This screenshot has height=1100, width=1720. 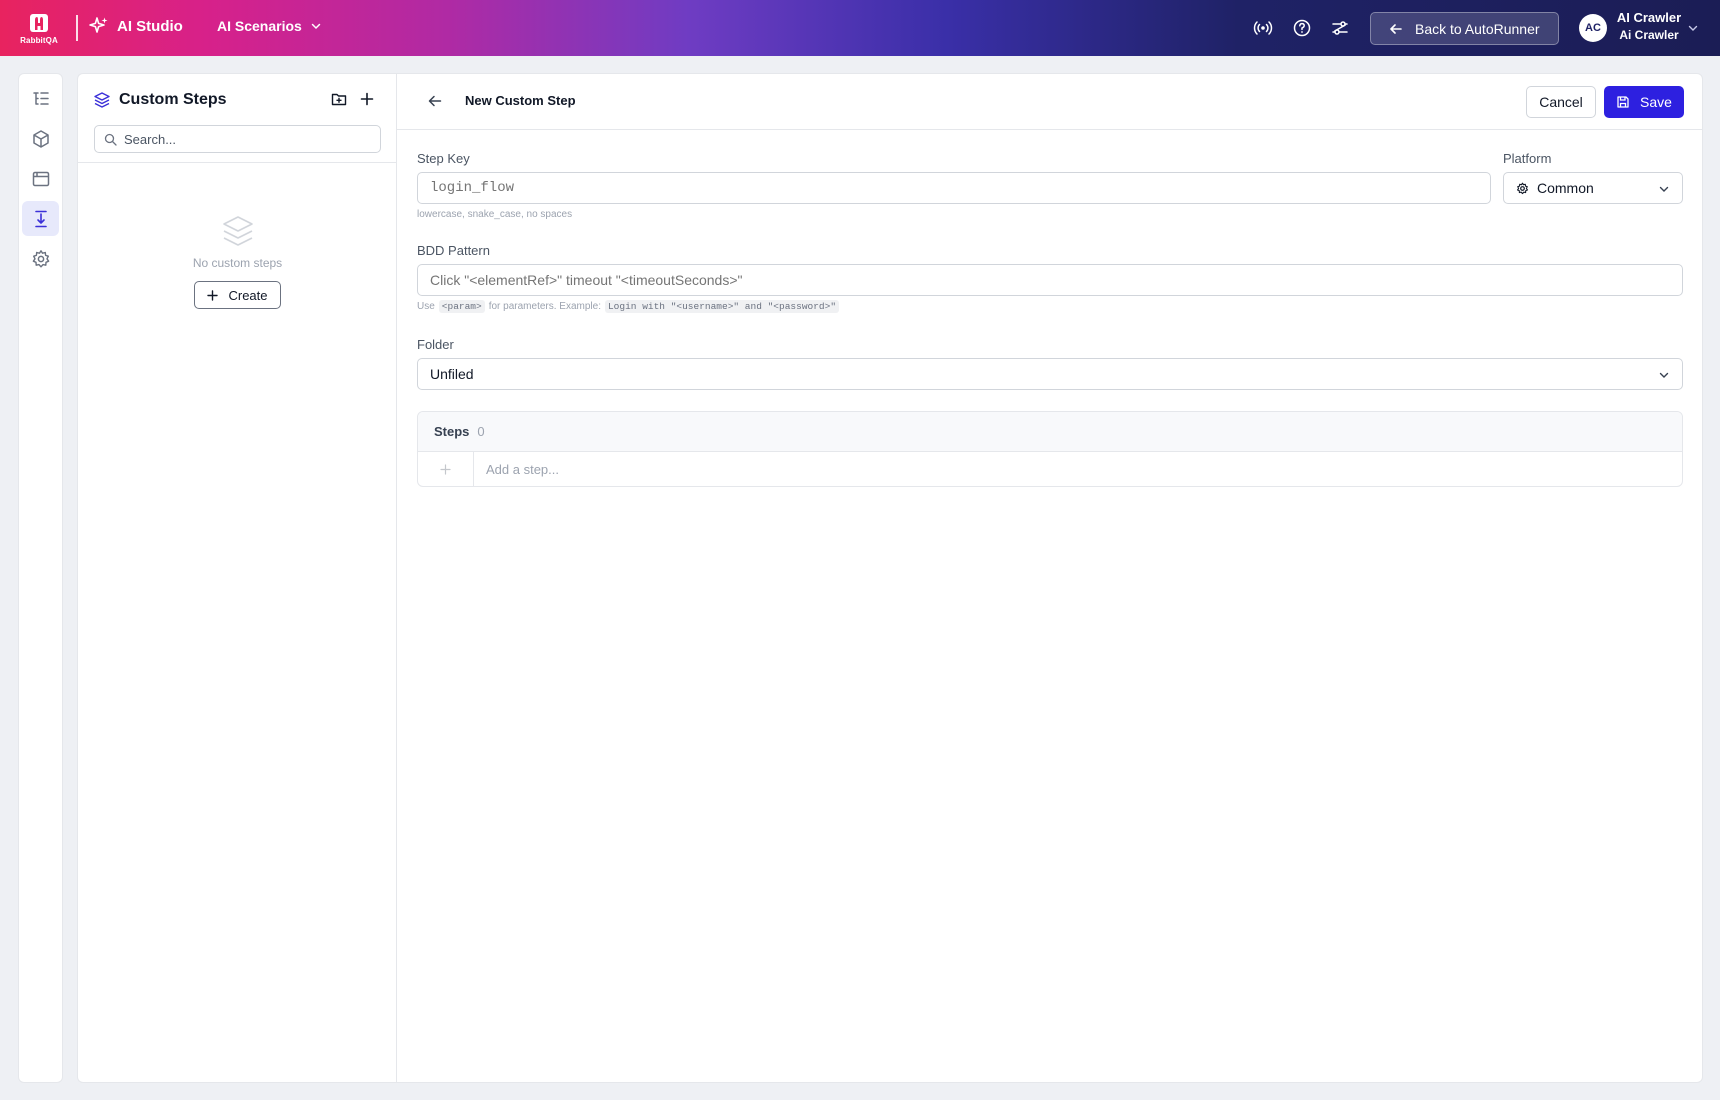 What do you see at coordinates (426, 306) in the screenshot?
I see `hint-prefix: Use` at bounding box center [426, 306].